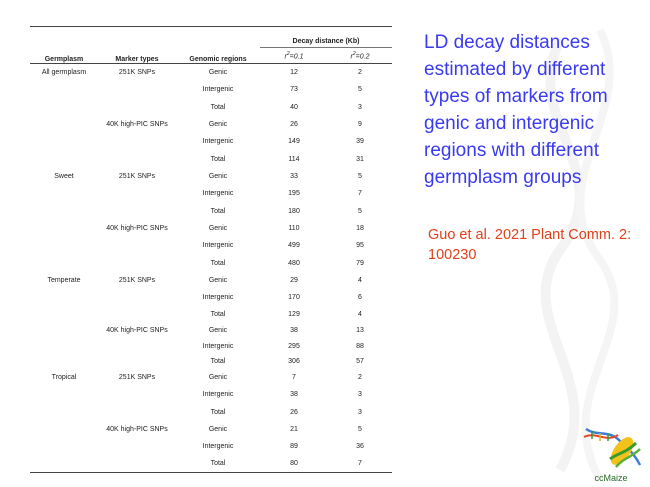 This screenshot has height=487, width=650. I want to click on cell-decay-r2-0-2: 57, so click(360, 361).